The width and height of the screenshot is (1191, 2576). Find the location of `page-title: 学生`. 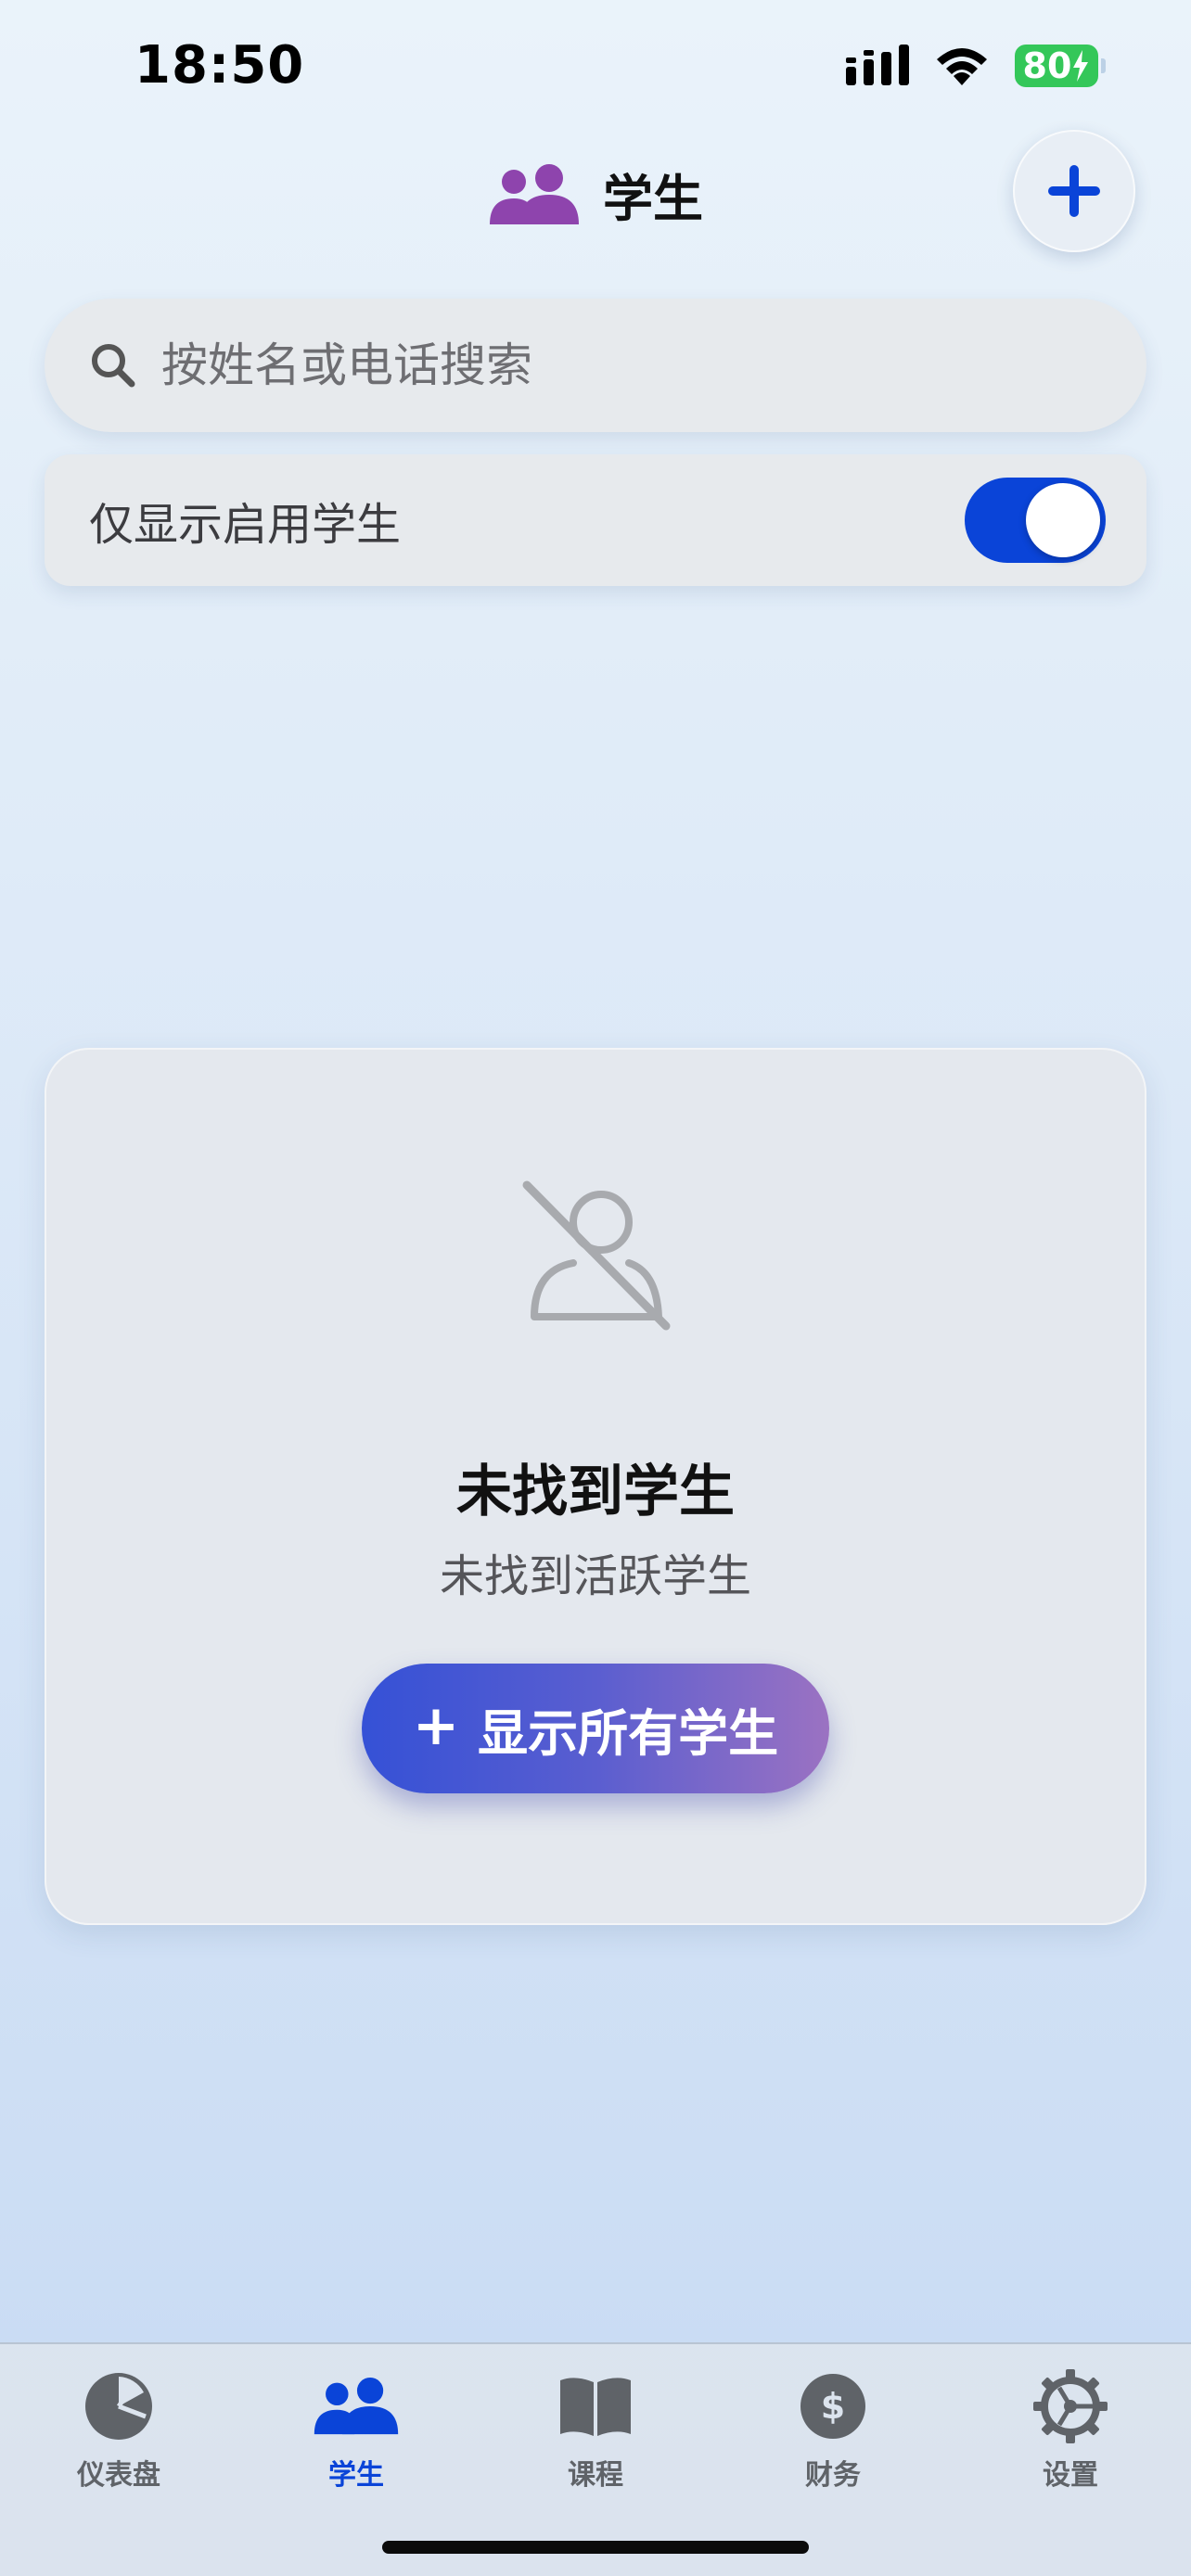

page-title: 学生 is located at coordinates (653, 199).